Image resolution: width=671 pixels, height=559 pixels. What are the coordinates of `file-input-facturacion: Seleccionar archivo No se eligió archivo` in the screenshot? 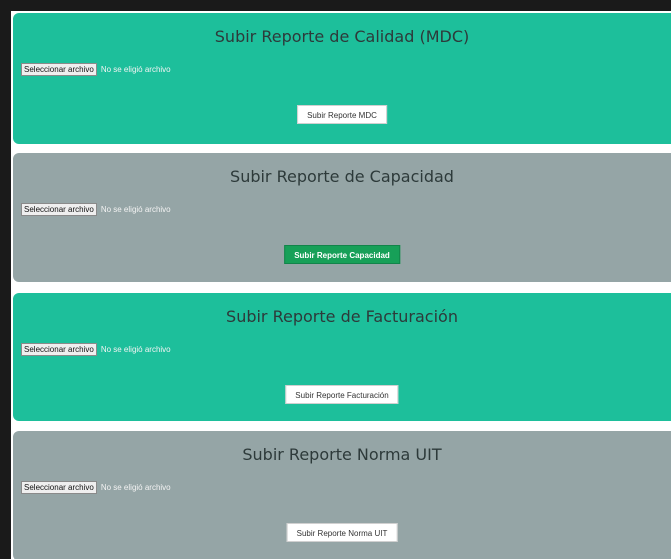 It's located at (96, 349).